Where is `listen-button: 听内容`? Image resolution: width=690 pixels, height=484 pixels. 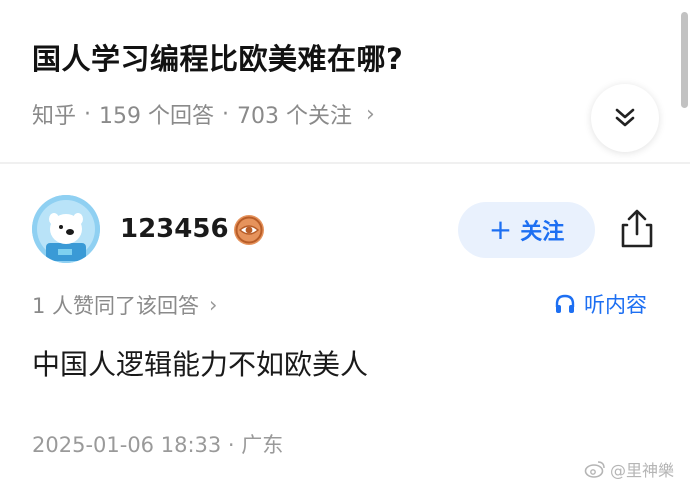
listen-button: 听内容 is located at coordinates (600, 304).